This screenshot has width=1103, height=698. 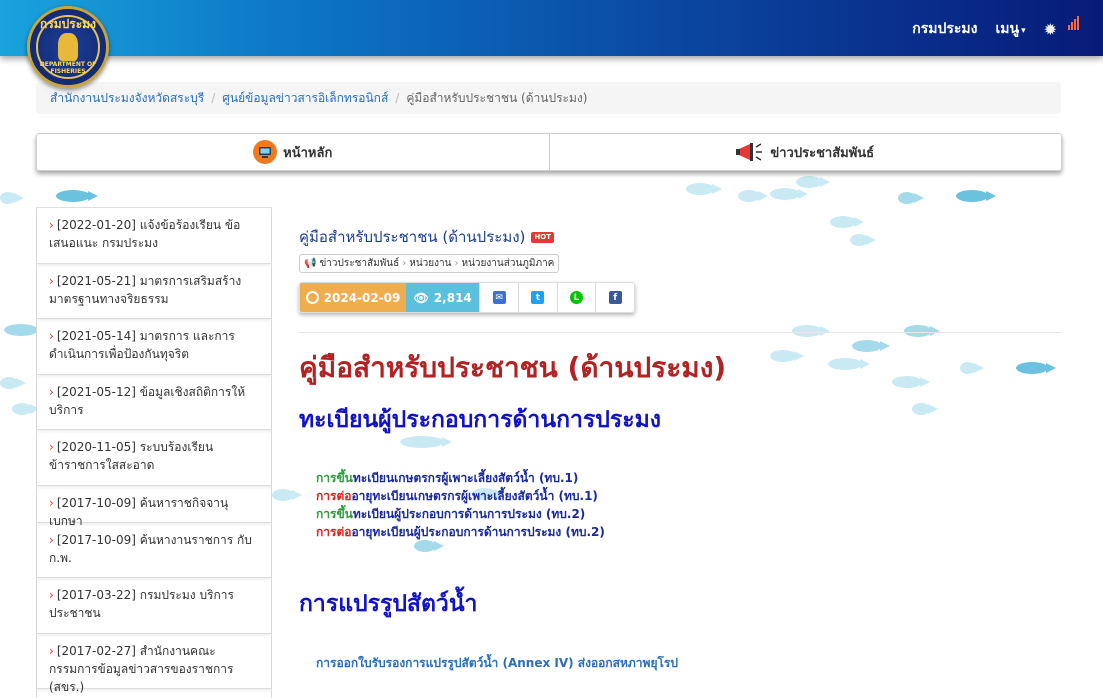 I want to click on clock-icon, so click(x=312, y=297).